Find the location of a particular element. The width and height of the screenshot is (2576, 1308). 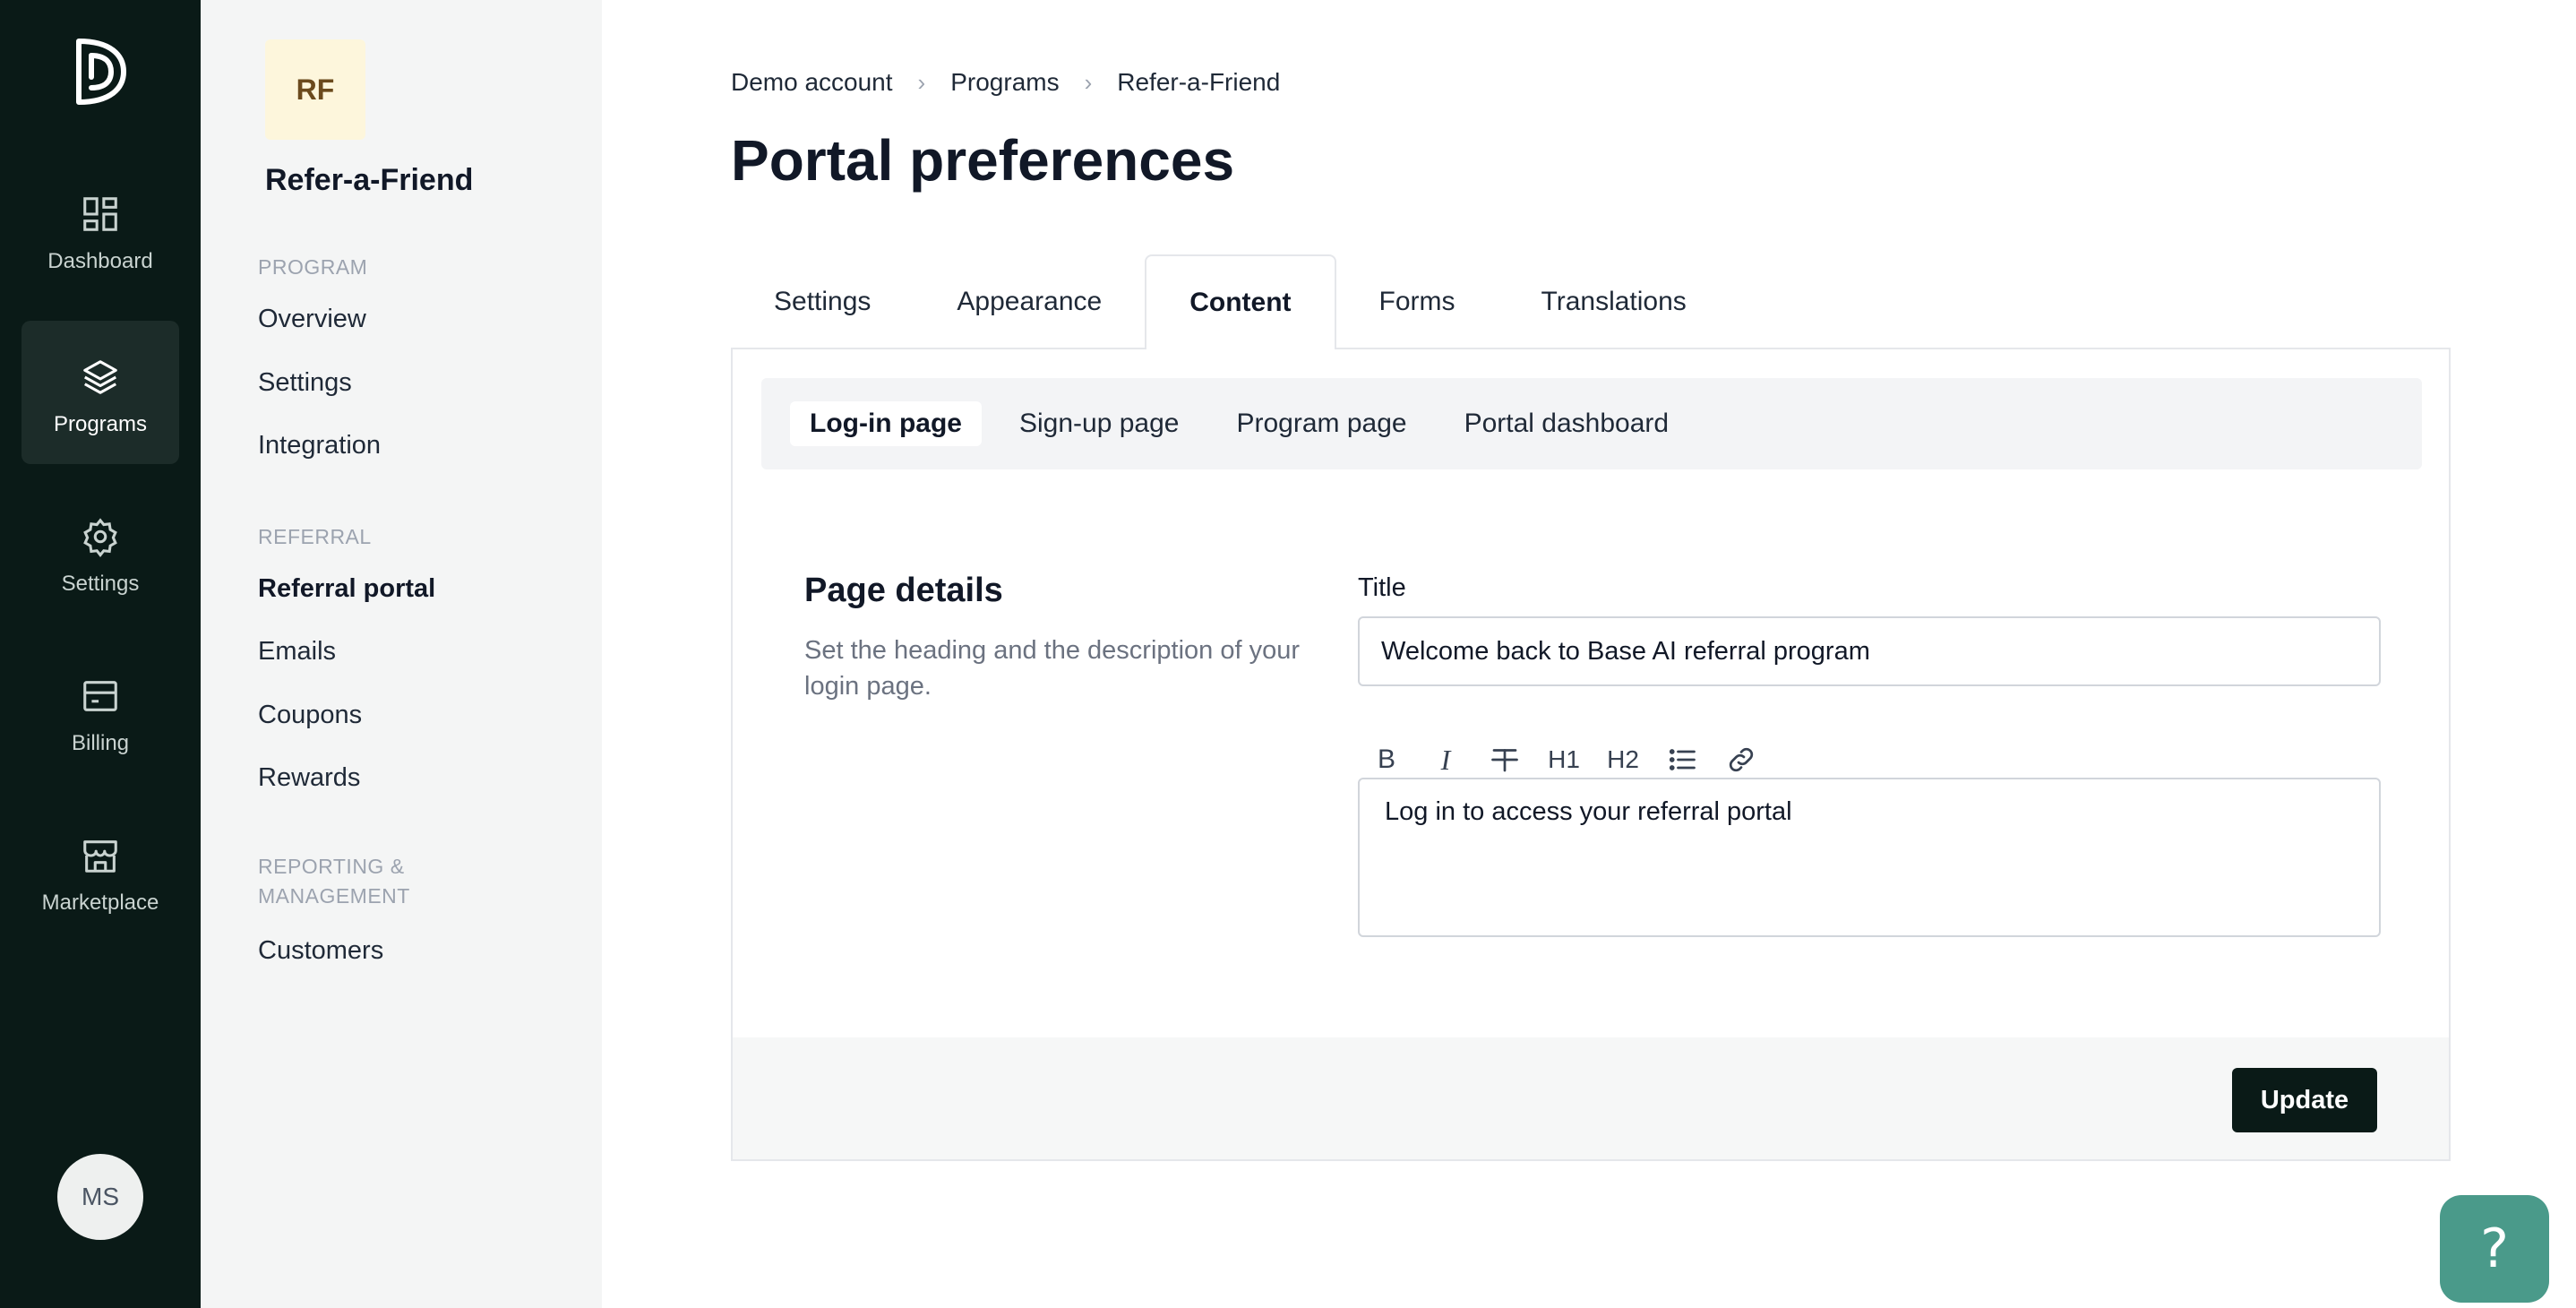

rich-text-toolbar: B I H1 H2 is located at coordinates (1575, 760).